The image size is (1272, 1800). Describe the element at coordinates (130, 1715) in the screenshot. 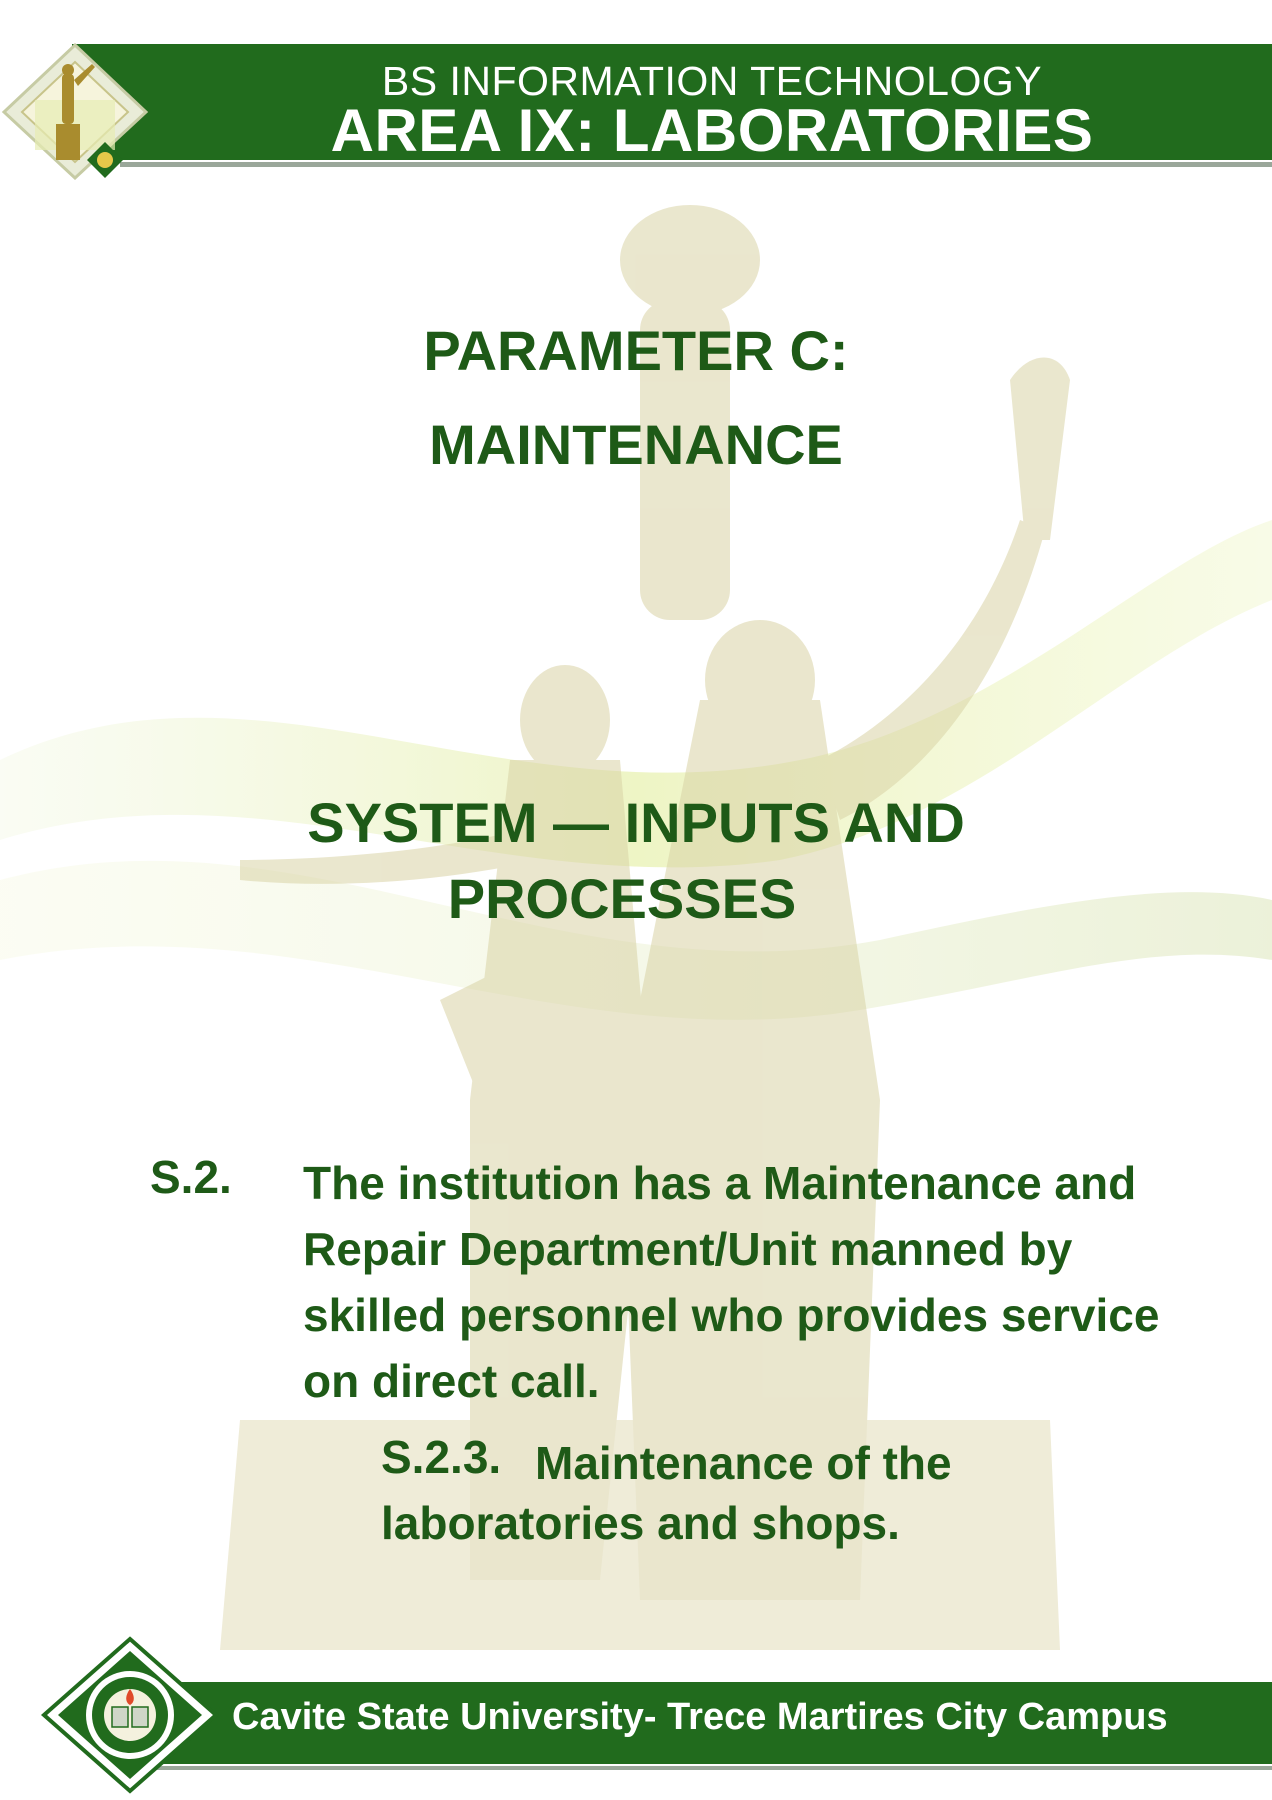

I see `university-seal-icon` at that location.